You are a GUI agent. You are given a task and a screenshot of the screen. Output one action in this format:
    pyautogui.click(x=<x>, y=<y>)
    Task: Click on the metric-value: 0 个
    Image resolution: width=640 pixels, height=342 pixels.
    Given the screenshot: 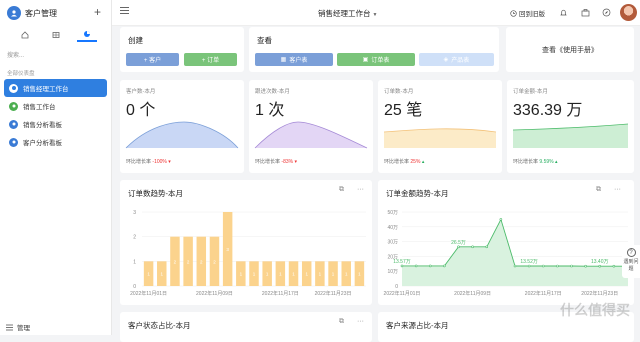 What is the action you would take?
    pyautogui.click(x=141, y=110)
    